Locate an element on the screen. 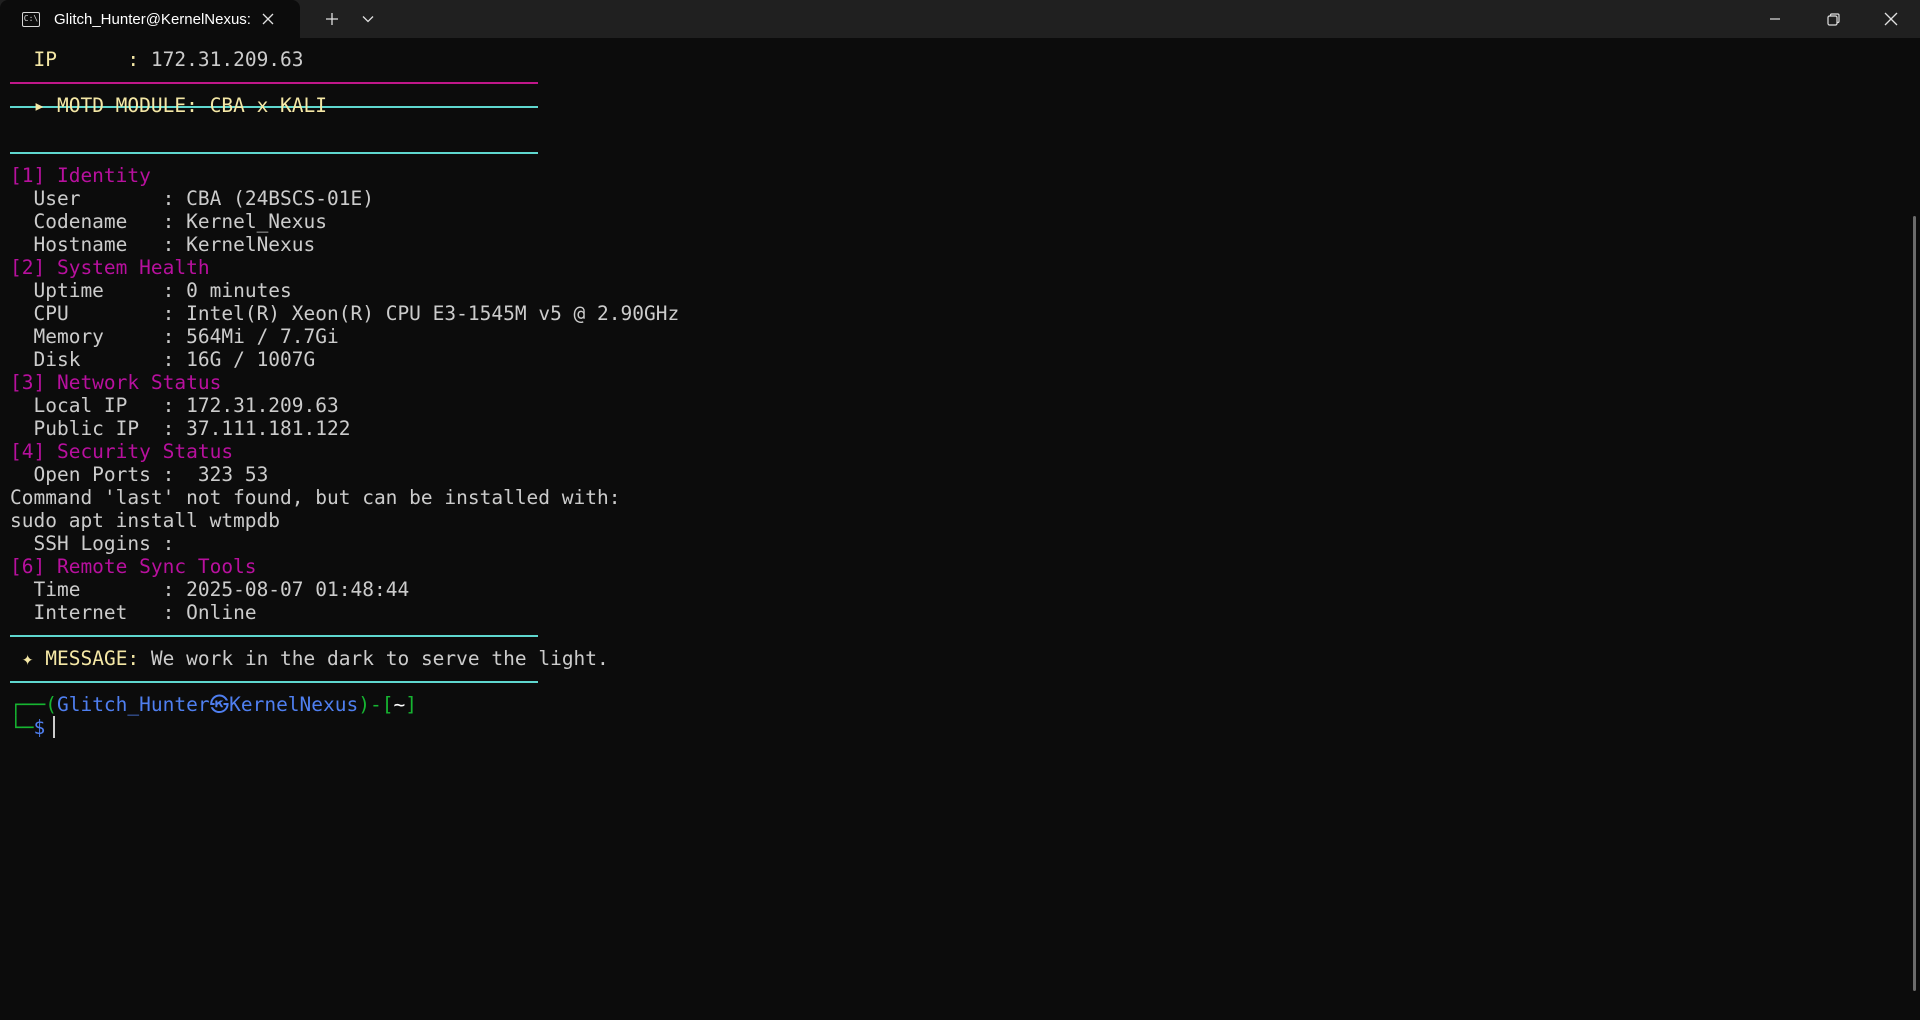 This screenshot has height=1020, width=1920. row-label: Public IP : is located at coordinates (104, 428).